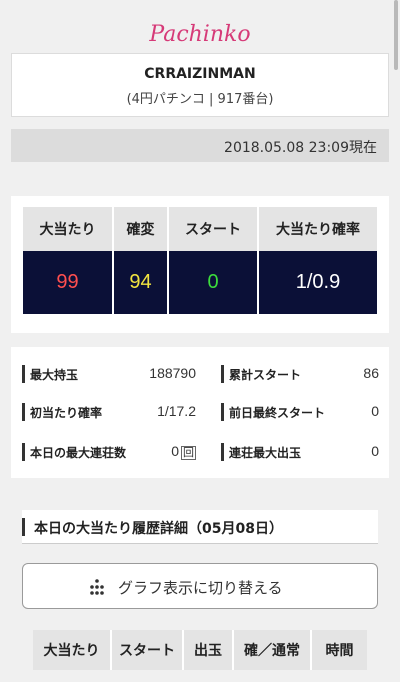  I want to click on history-table: 大当たり スタート 出玉 確／通常 時間, so click(200, 650).